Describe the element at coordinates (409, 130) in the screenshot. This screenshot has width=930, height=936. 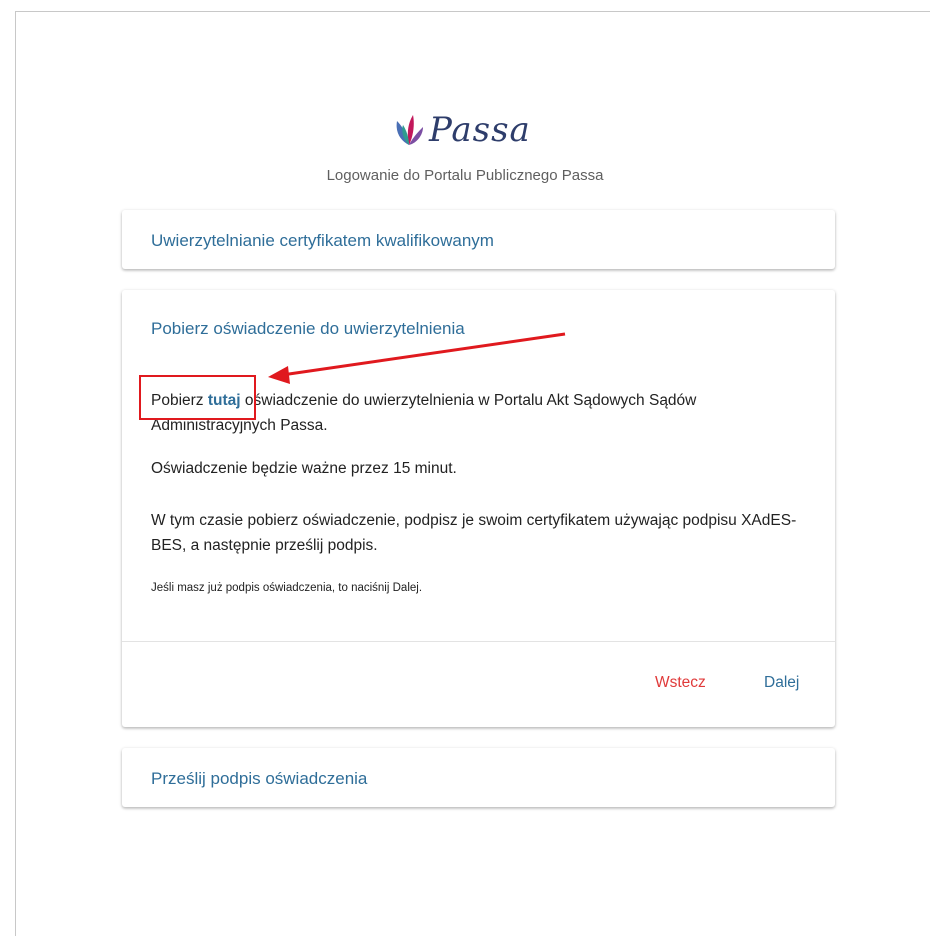
I see `feather-logo-icon` at that location.